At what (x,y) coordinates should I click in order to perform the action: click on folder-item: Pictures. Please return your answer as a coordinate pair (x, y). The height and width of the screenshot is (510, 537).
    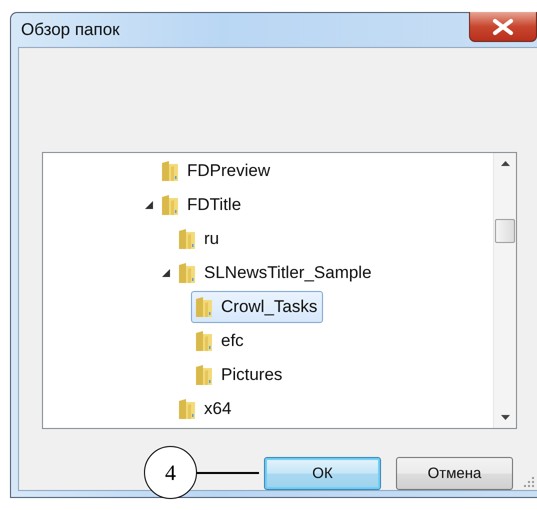
    Looking at the image, I should click on (239, 375).